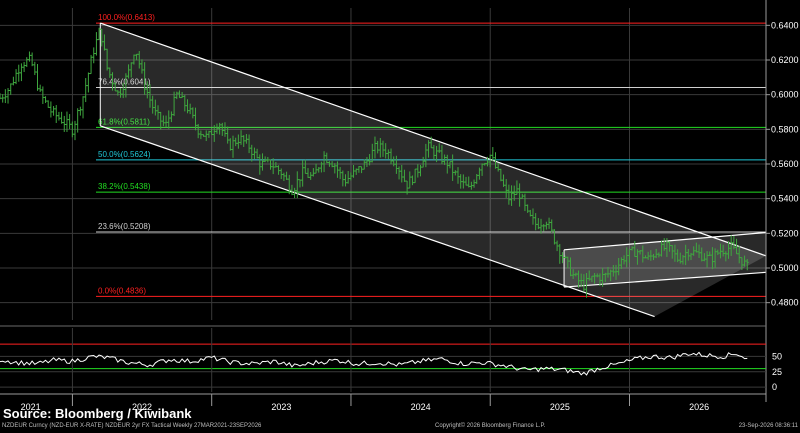  I want to click on oscillator-tick-label: 50, so click(777, 356).